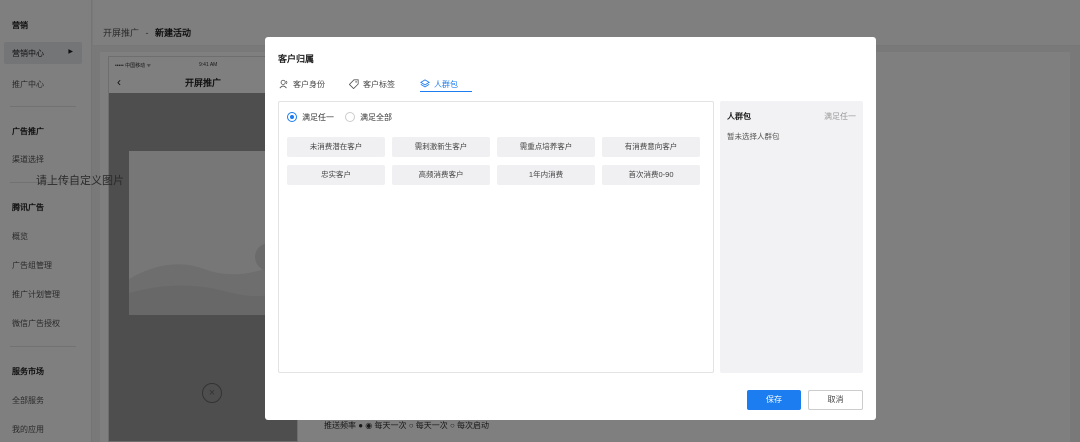 The image size is (1080, 442). I want to click on audience-tag: 未消费潜在客户, so click(336, 147).